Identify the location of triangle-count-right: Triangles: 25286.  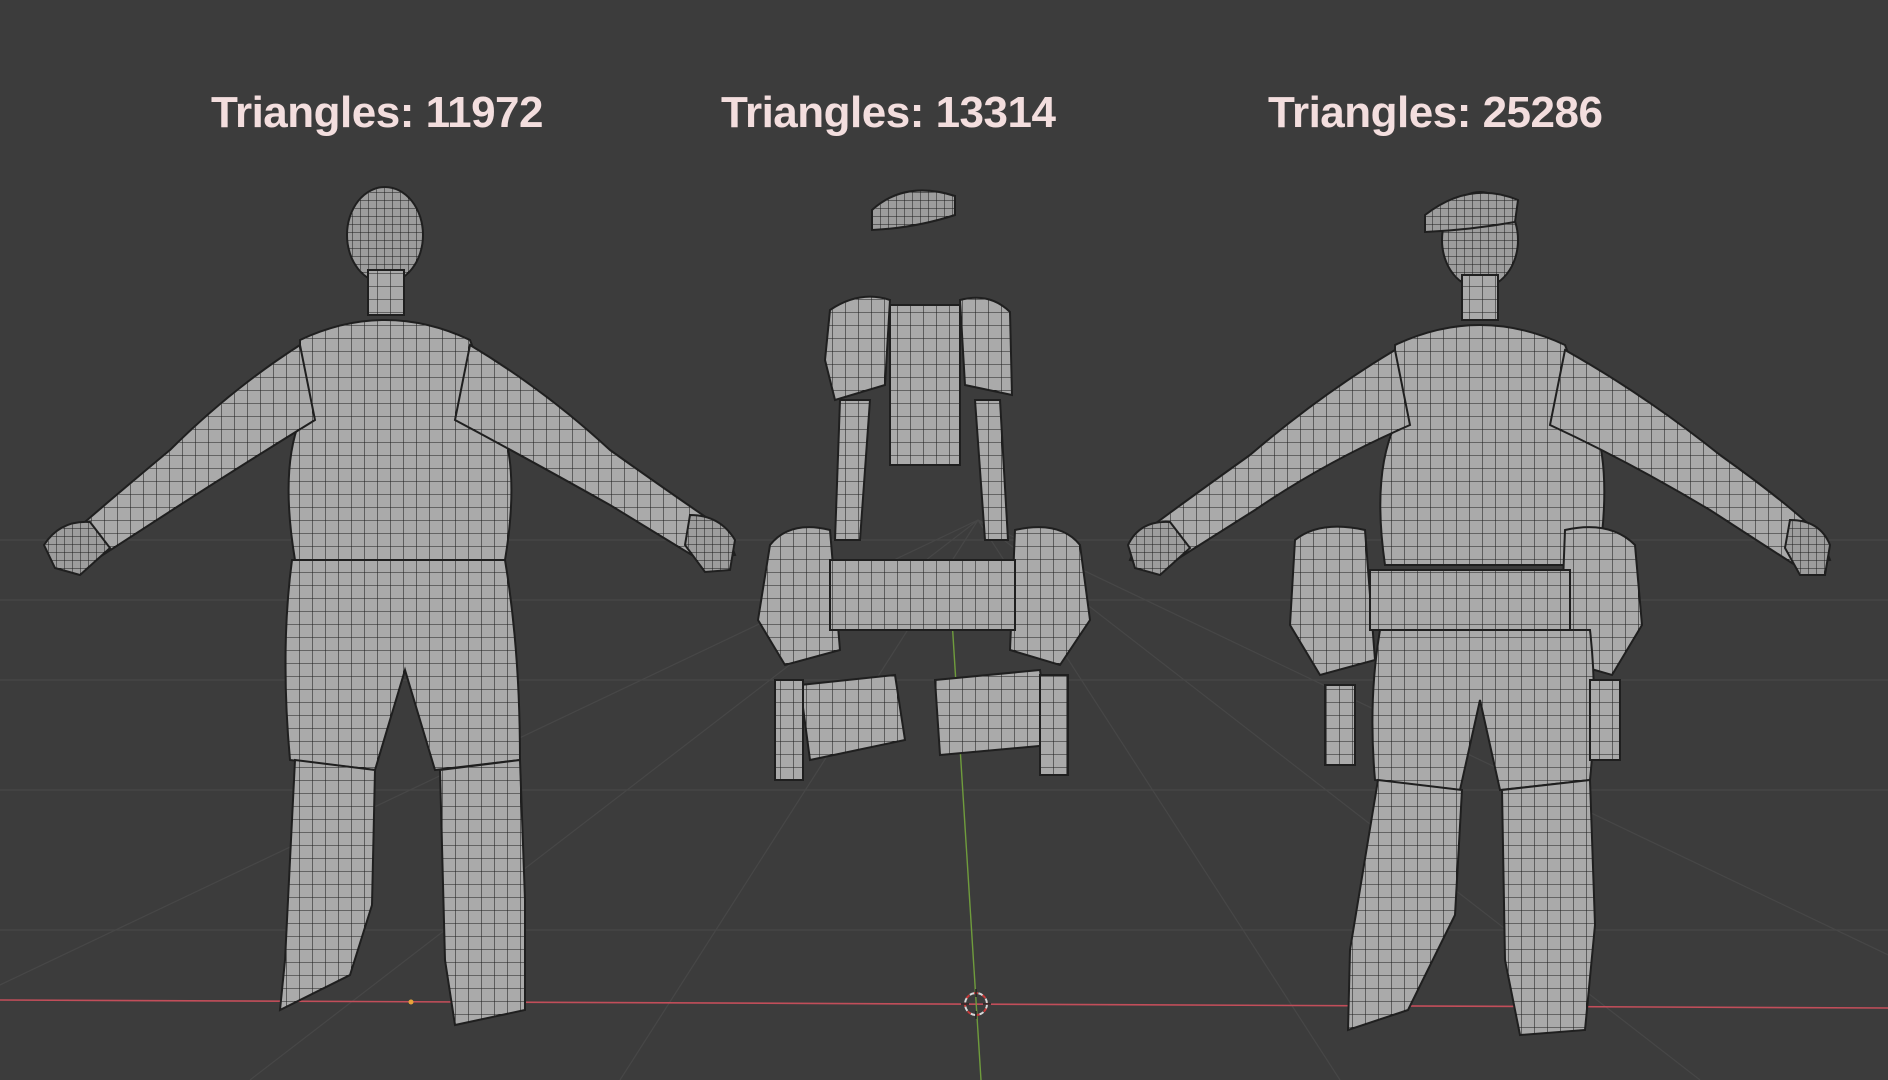
(1435, 112).